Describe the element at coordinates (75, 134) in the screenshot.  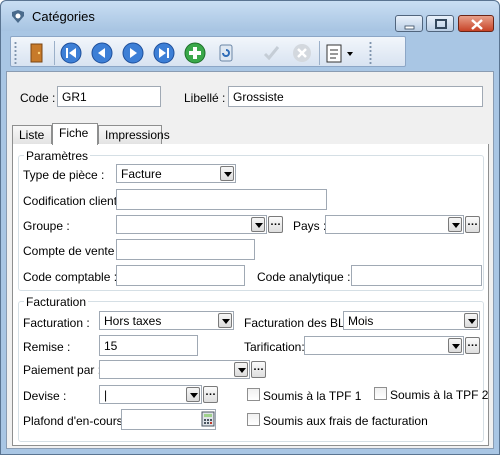
I see `tab-fiche: Fiche` at that location.